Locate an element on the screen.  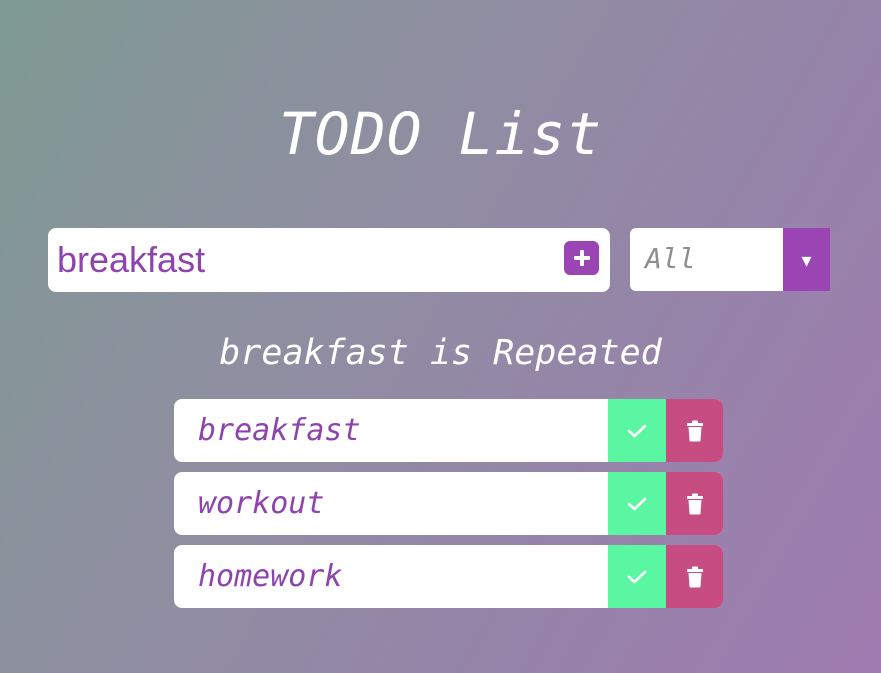
filter-dropdown-button: ▾ is located at coordinates (806, 259).